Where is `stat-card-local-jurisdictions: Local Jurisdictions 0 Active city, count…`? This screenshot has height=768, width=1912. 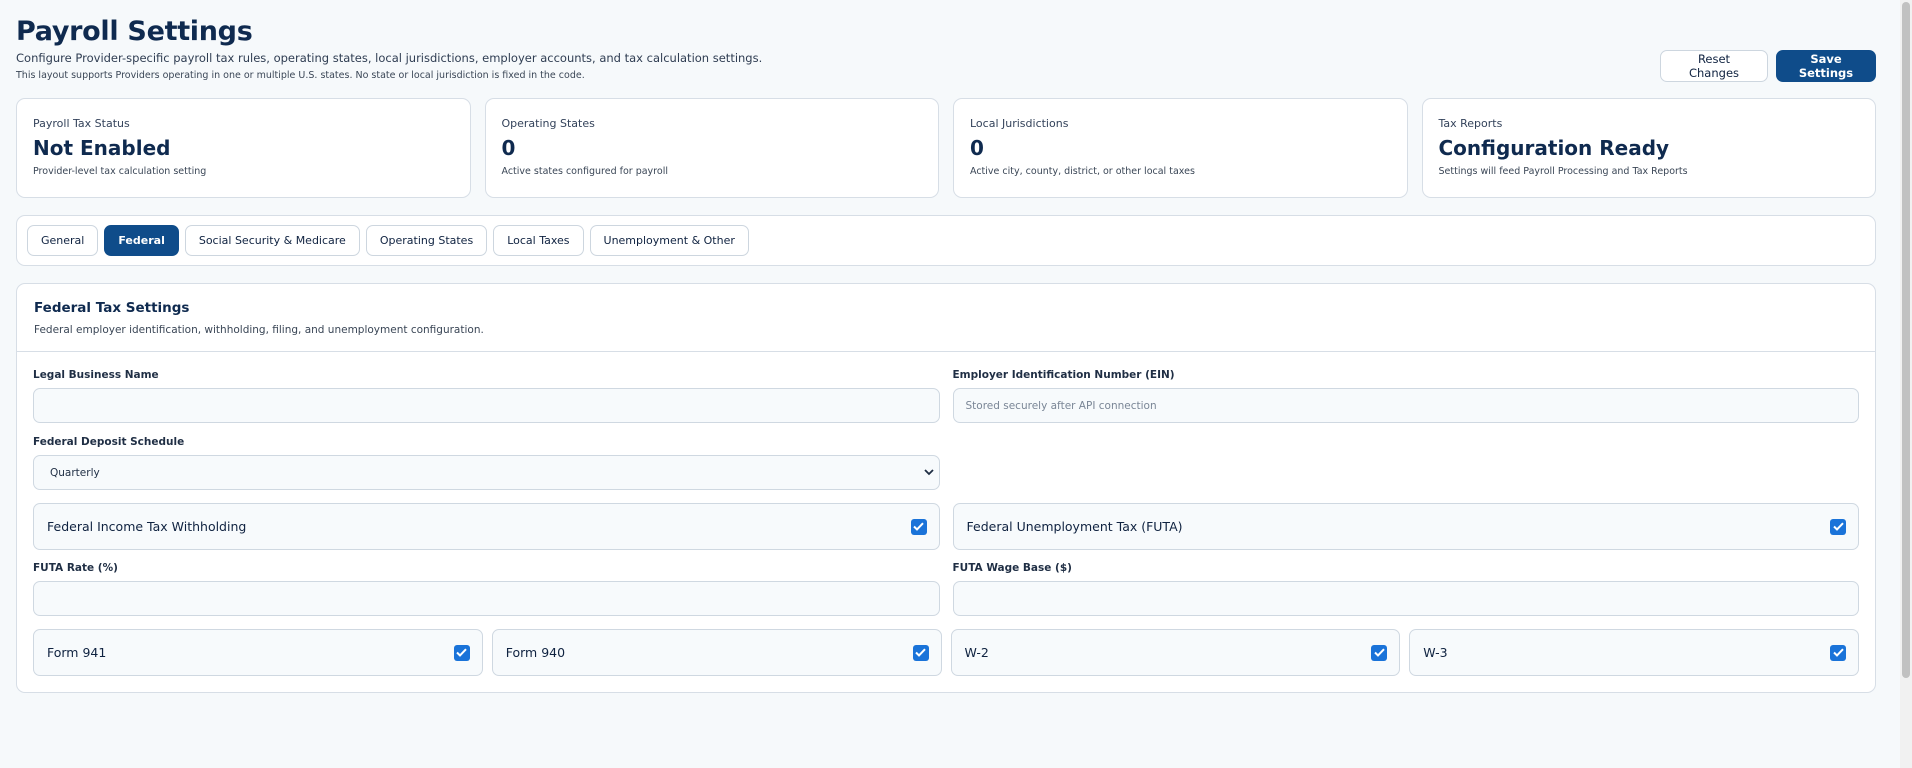 stat-card-local-jurisdictions: Local Jurisdictions 0 Active city, count… is located at coordinates (1180, 148).